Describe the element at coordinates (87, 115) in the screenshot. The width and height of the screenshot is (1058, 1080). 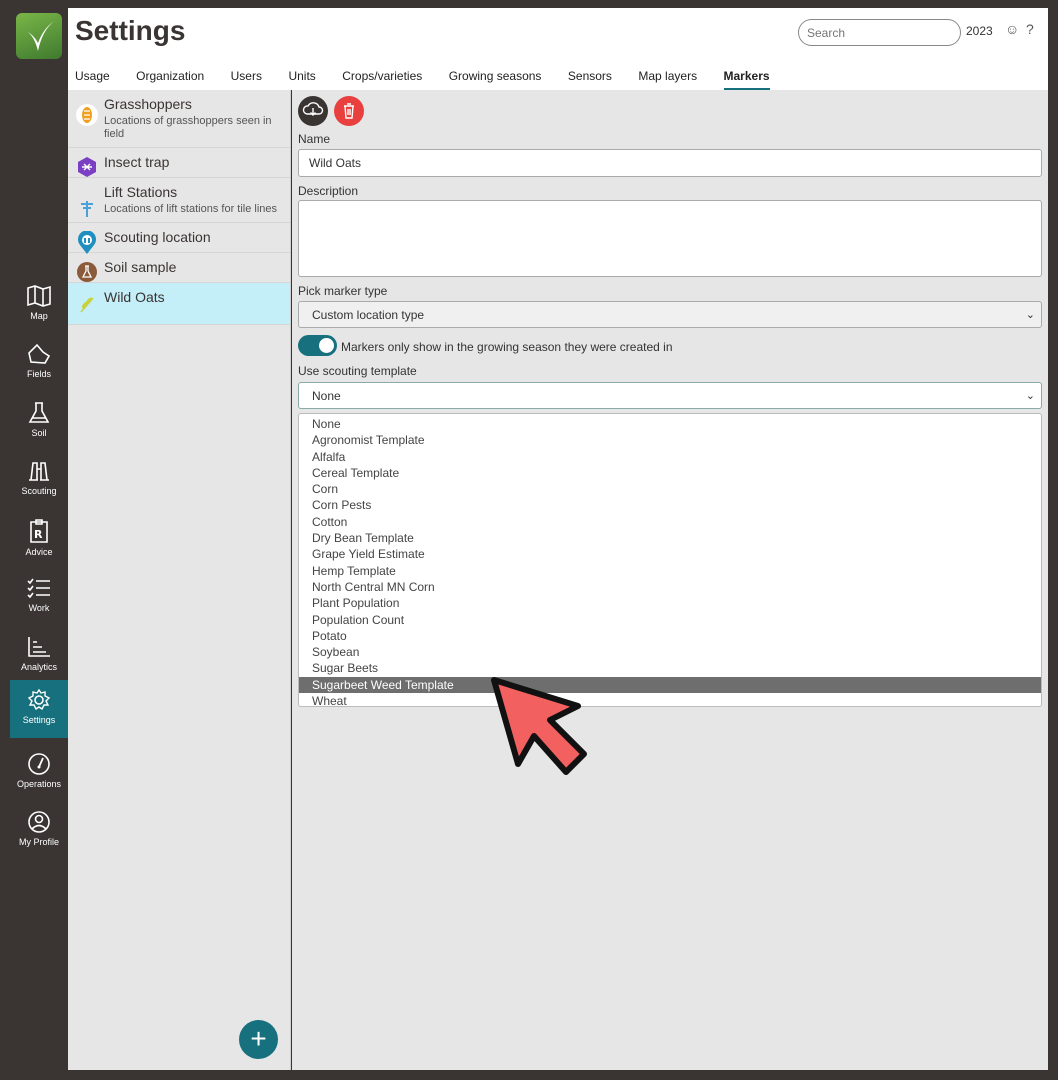
I see `grasshopper-icon` at that location.